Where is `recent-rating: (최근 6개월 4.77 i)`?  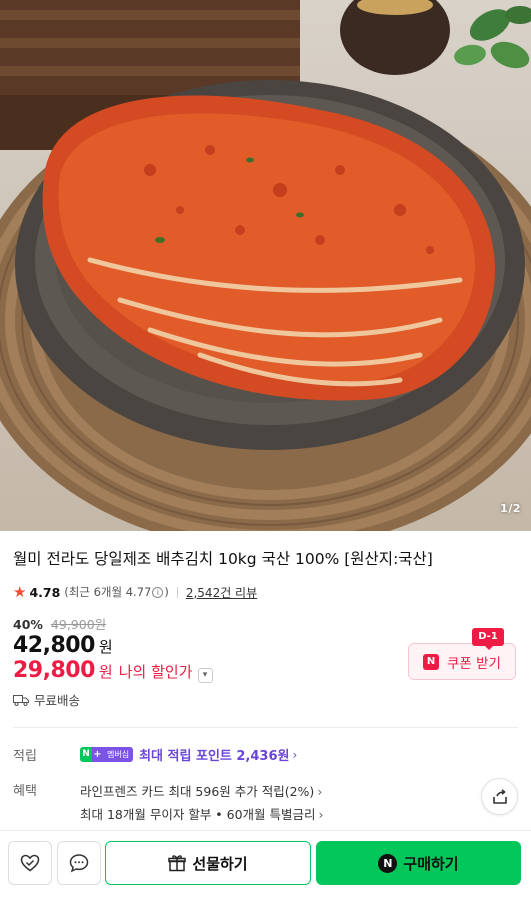
recent-rating: (최근 6개월 4.77 i) is located at coordinates (116, 592).